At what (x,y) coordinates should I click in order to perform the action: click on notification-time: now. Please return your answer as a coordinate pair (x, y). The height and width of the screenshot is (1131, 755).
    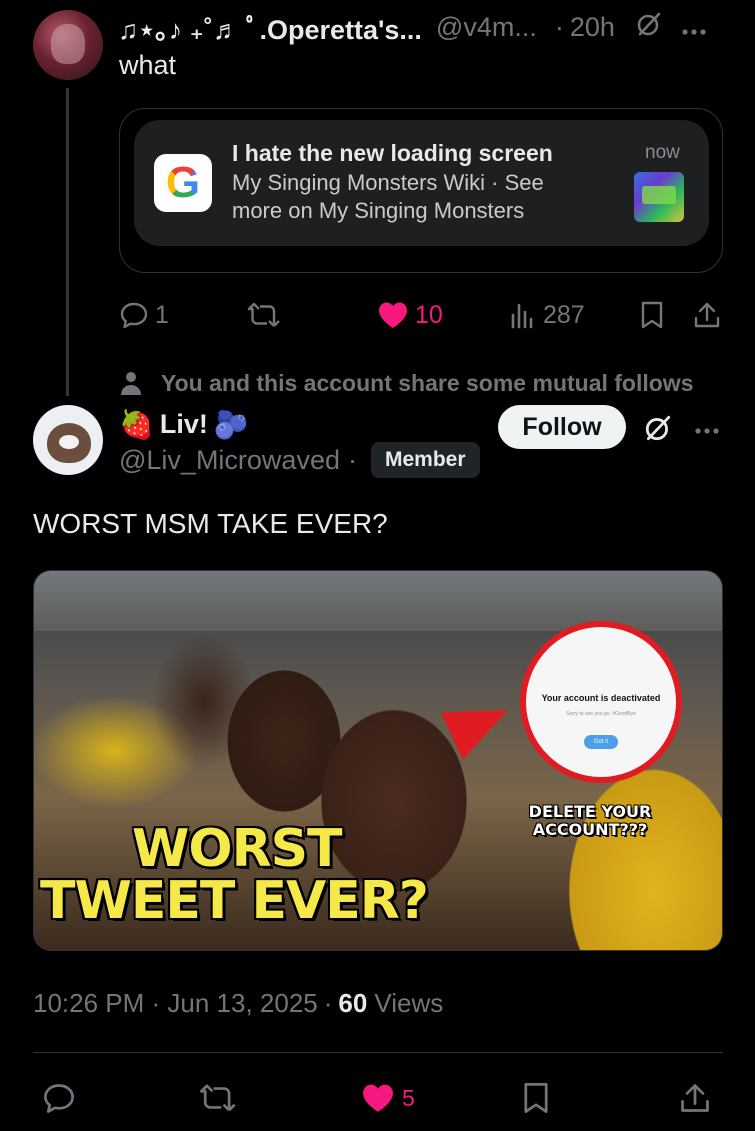
    Looking at the image, I should click on (662, 152).